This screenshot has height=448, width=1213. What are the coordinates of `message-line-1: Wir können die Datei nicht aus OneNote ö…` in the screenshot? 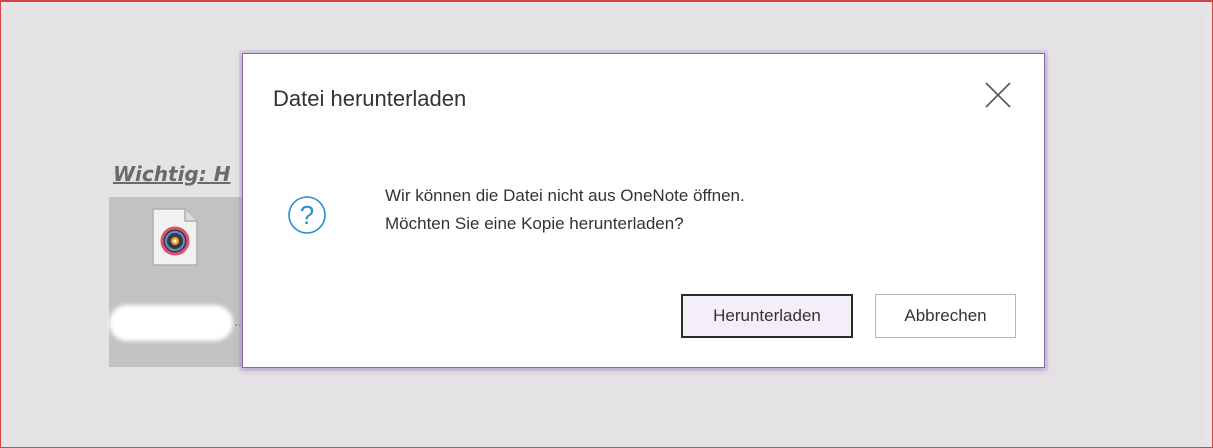 It's located at (565, 195).